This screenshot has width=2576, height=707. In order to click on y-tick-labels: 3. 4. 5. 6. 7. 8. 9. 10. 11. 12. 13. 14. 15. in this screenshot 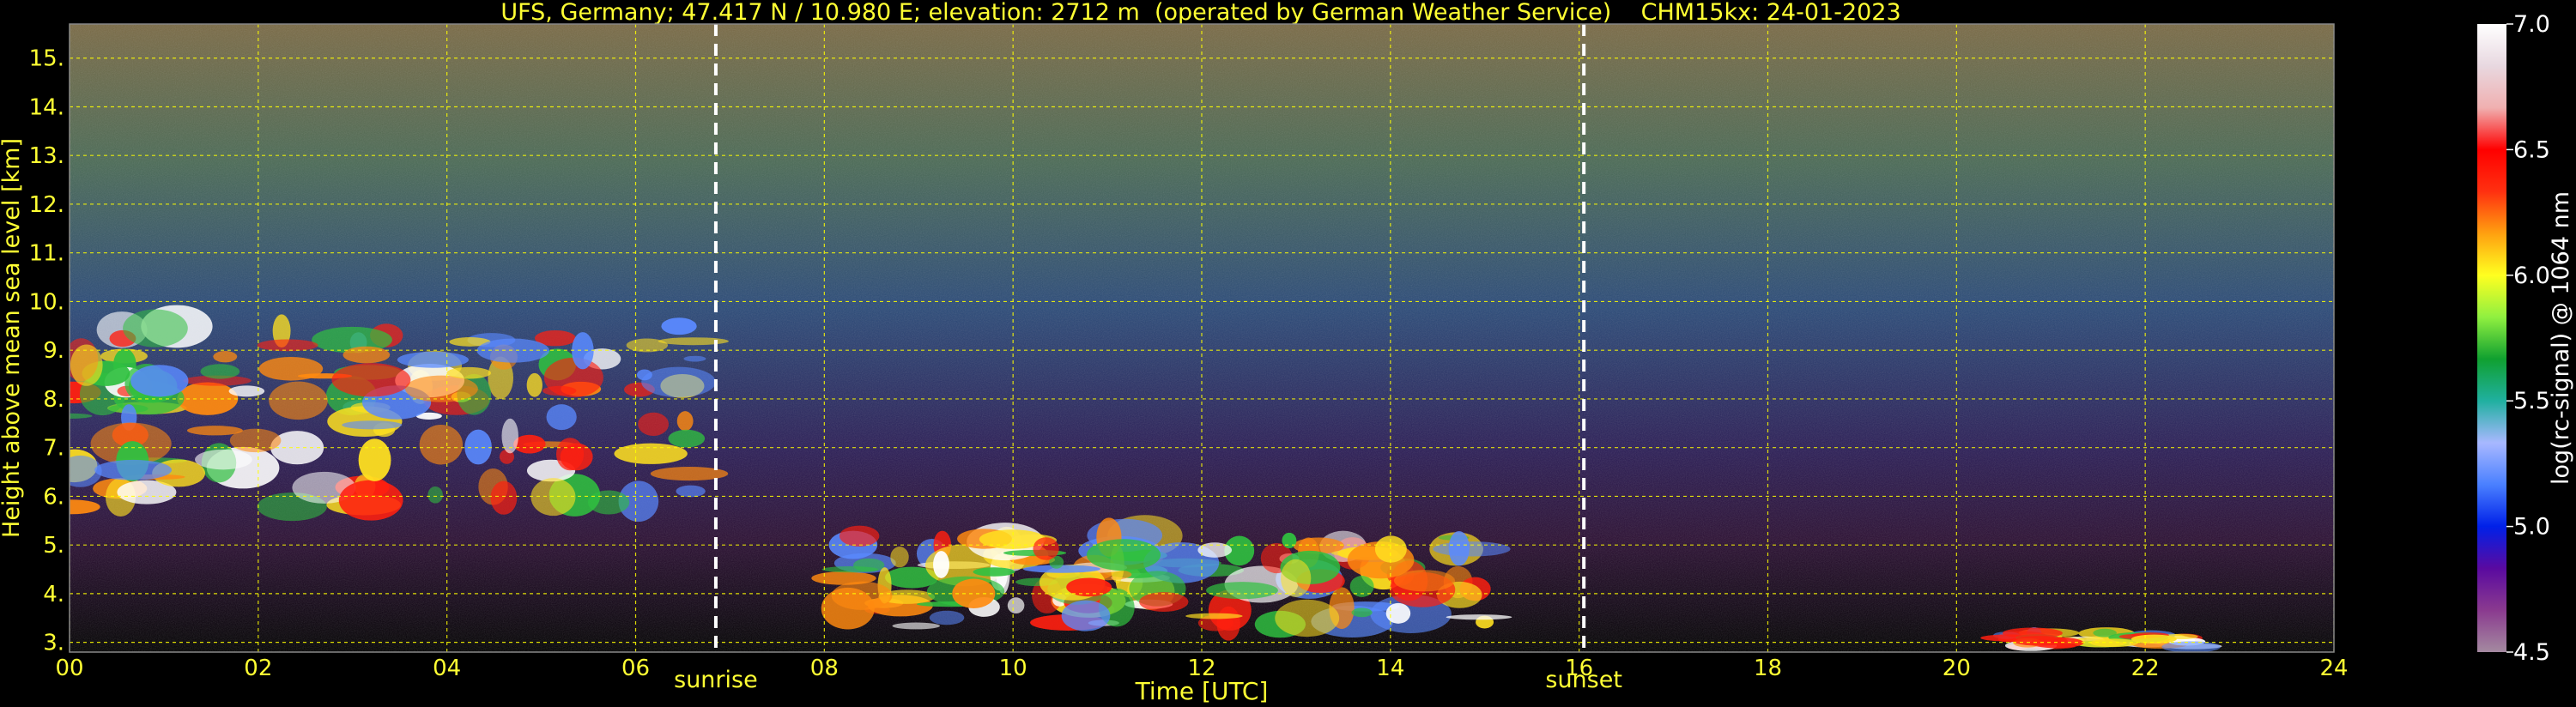, I will do `click(46, 351)`.